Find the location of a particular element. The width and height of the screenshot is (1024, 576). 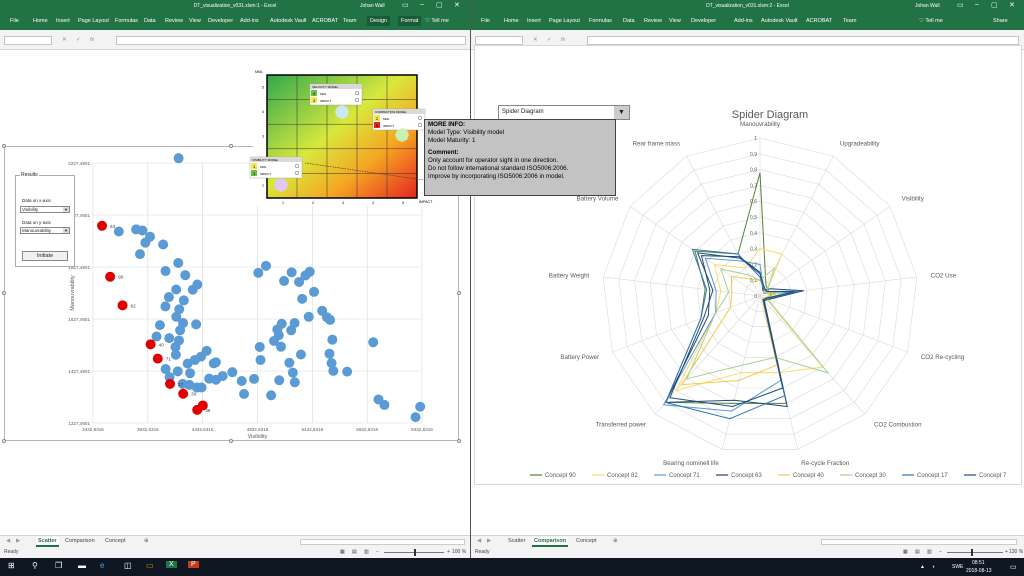

ribbon-tab-developer: Developer is located at coordinates (703, 21).